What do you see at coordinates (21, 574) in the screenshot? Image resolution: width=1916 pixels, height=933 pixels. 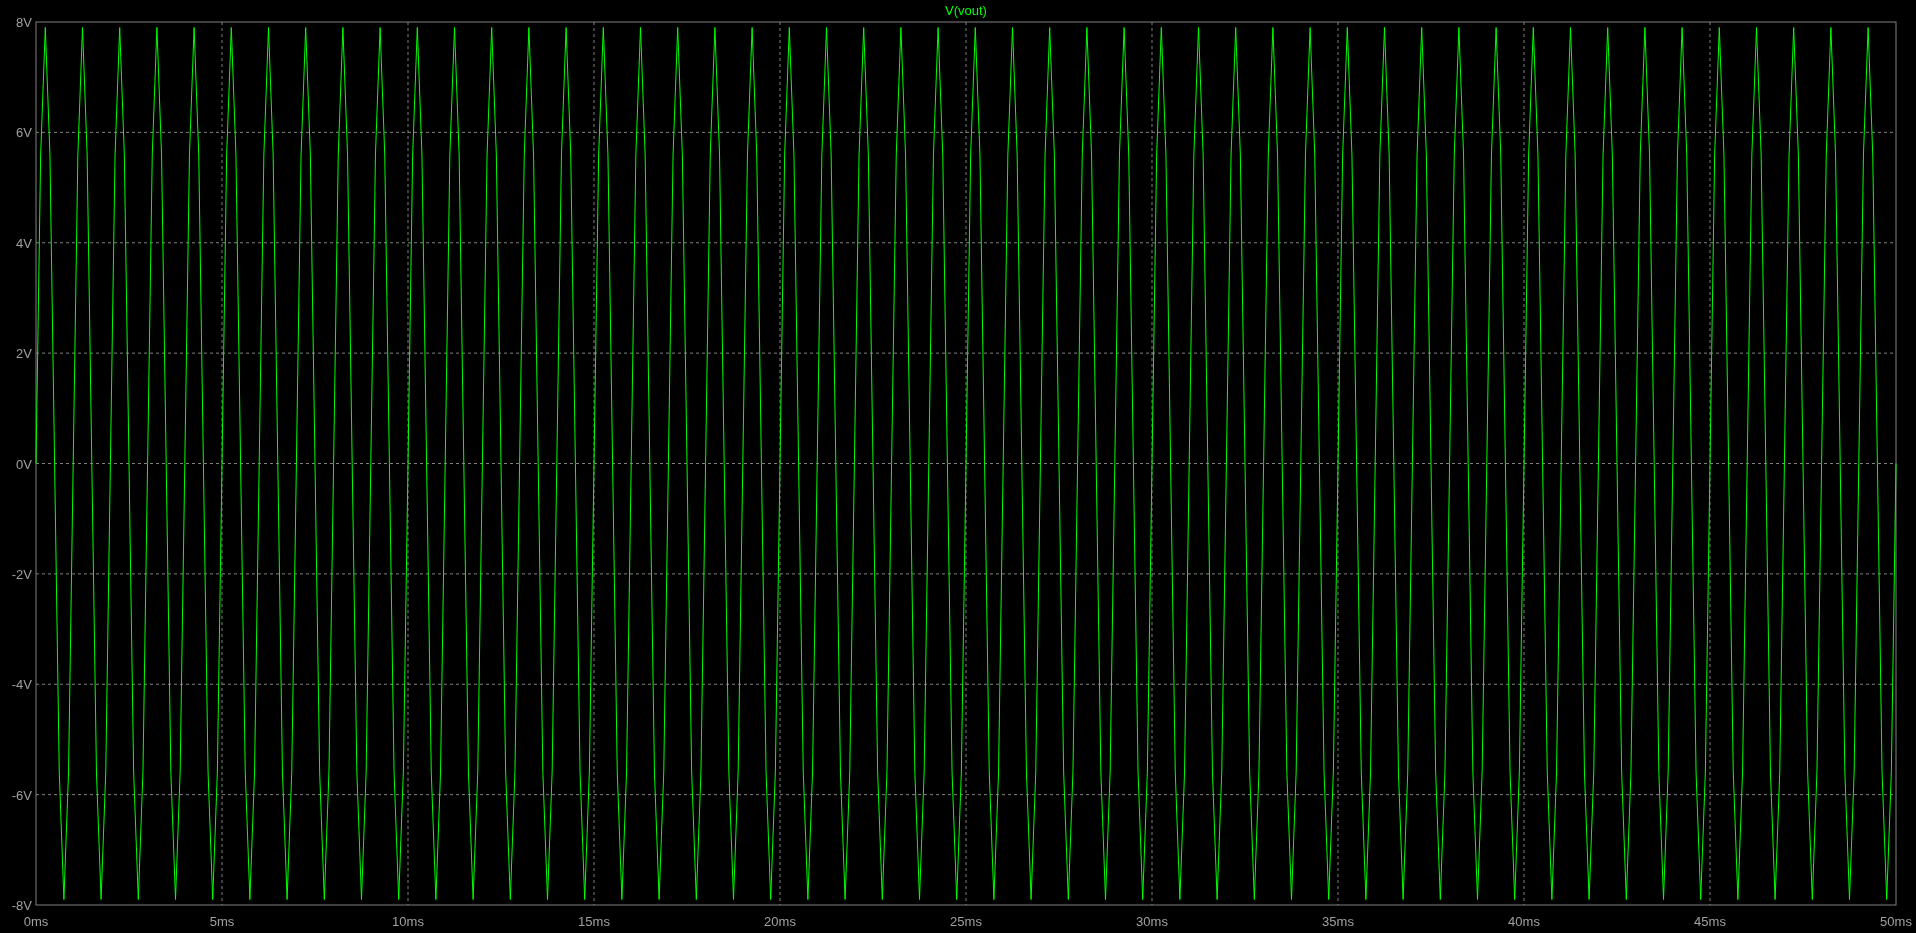 I see `axis-tick-label: -2V` at bounding box center [21, 574].